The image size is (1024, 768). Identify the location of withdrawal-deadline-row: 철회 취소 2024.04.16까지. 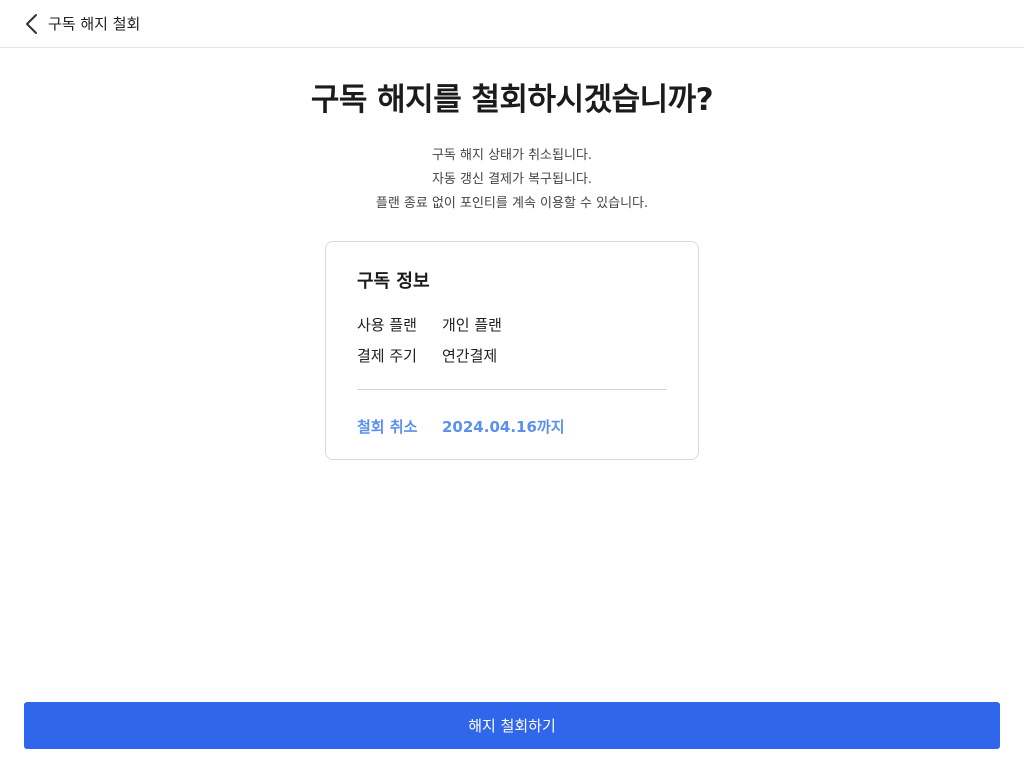
(461, 426).